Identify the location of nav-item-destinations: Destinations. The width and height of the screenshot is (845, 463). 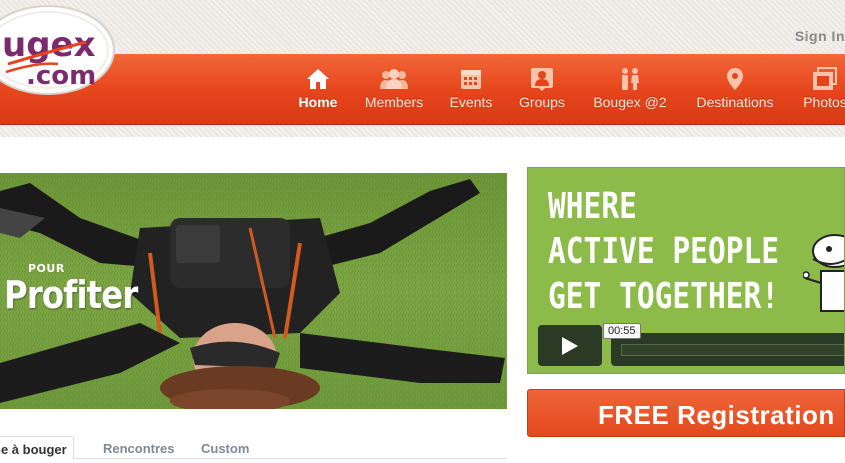
(735, 90).